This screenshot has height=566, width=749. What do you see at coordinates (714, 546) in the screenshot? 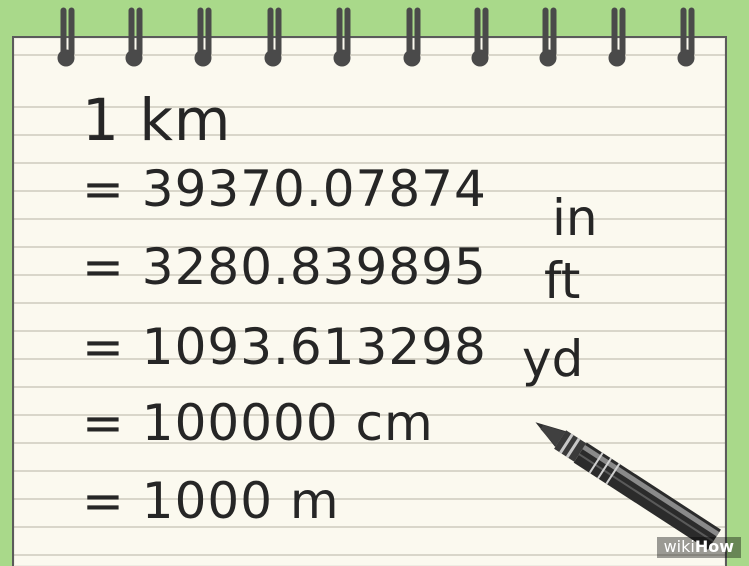
I see `watermark-how: How` at bounding box center [714, 546].